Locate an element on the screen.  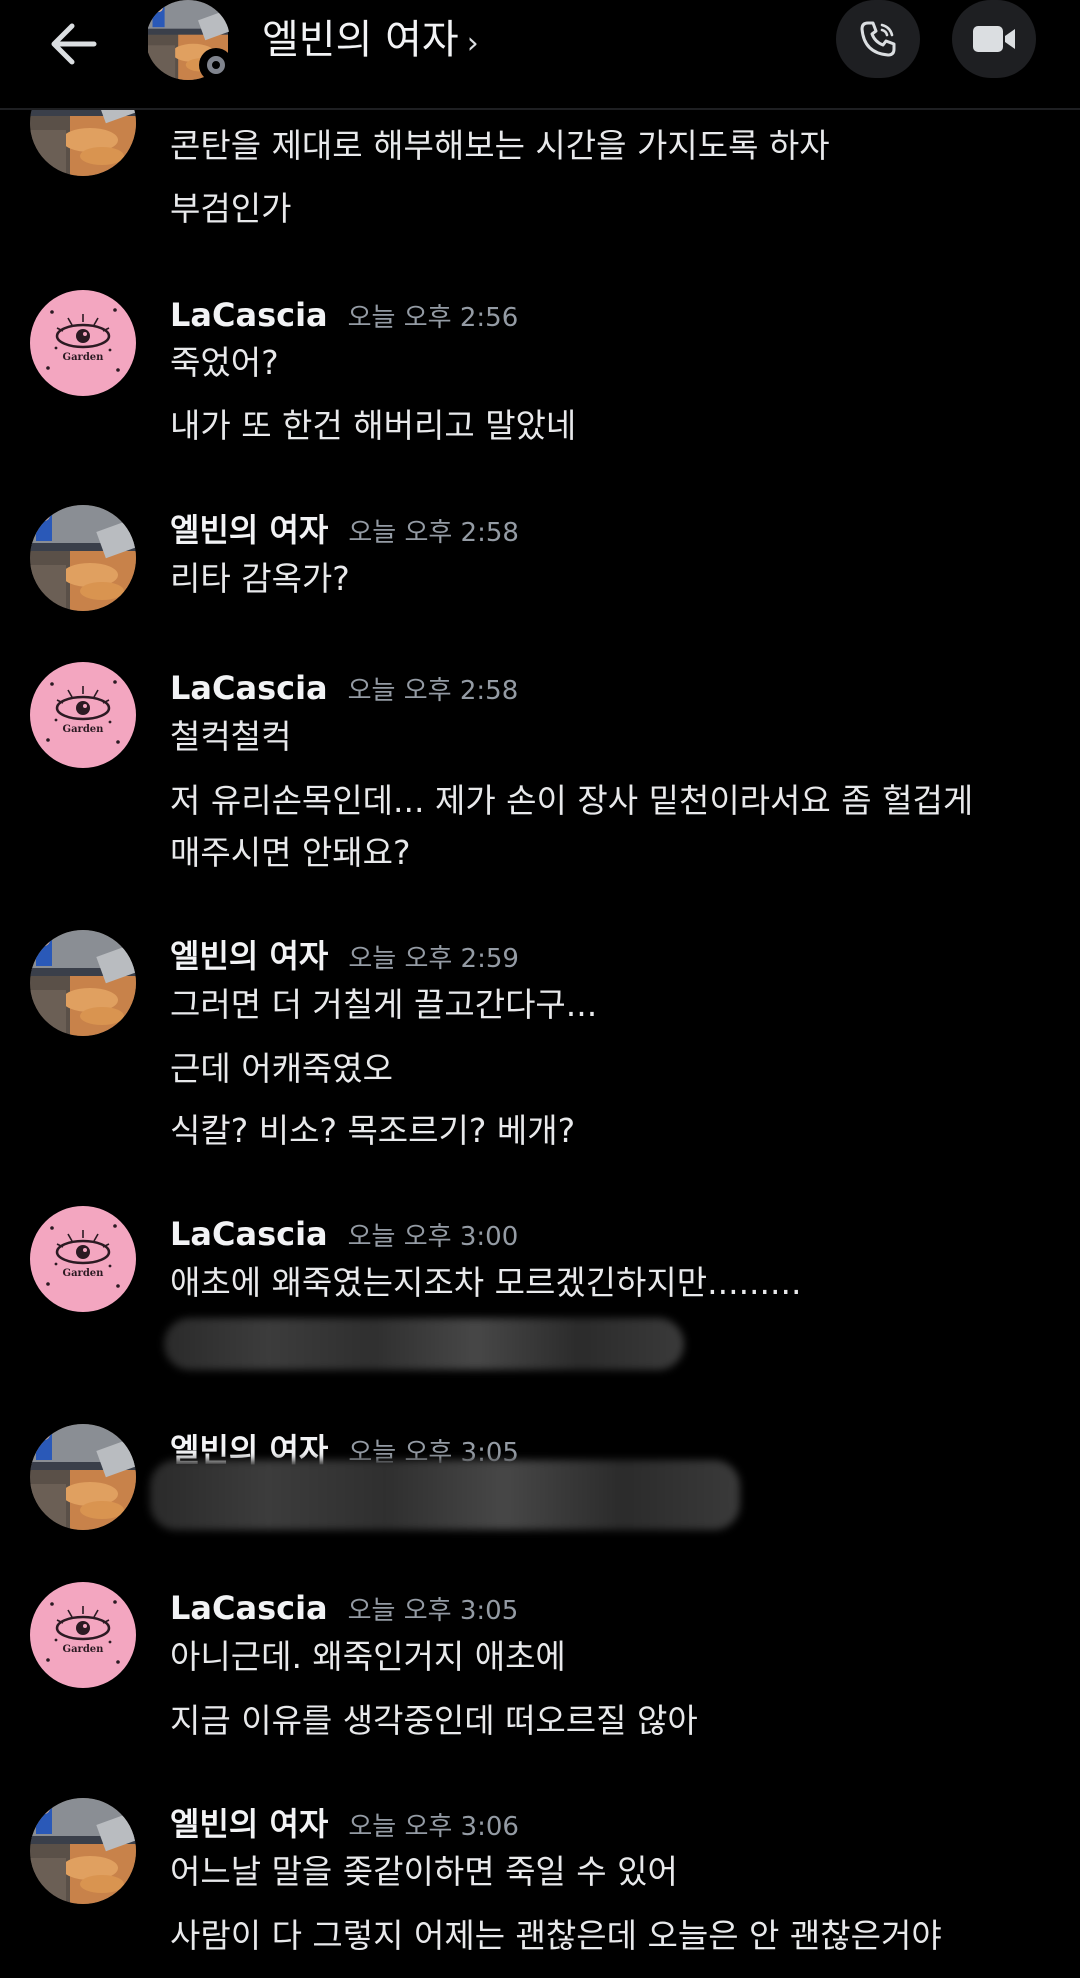
message-text: 아니근데. 왜죽인거지 애초에 is located at coordinates (368, 1656).